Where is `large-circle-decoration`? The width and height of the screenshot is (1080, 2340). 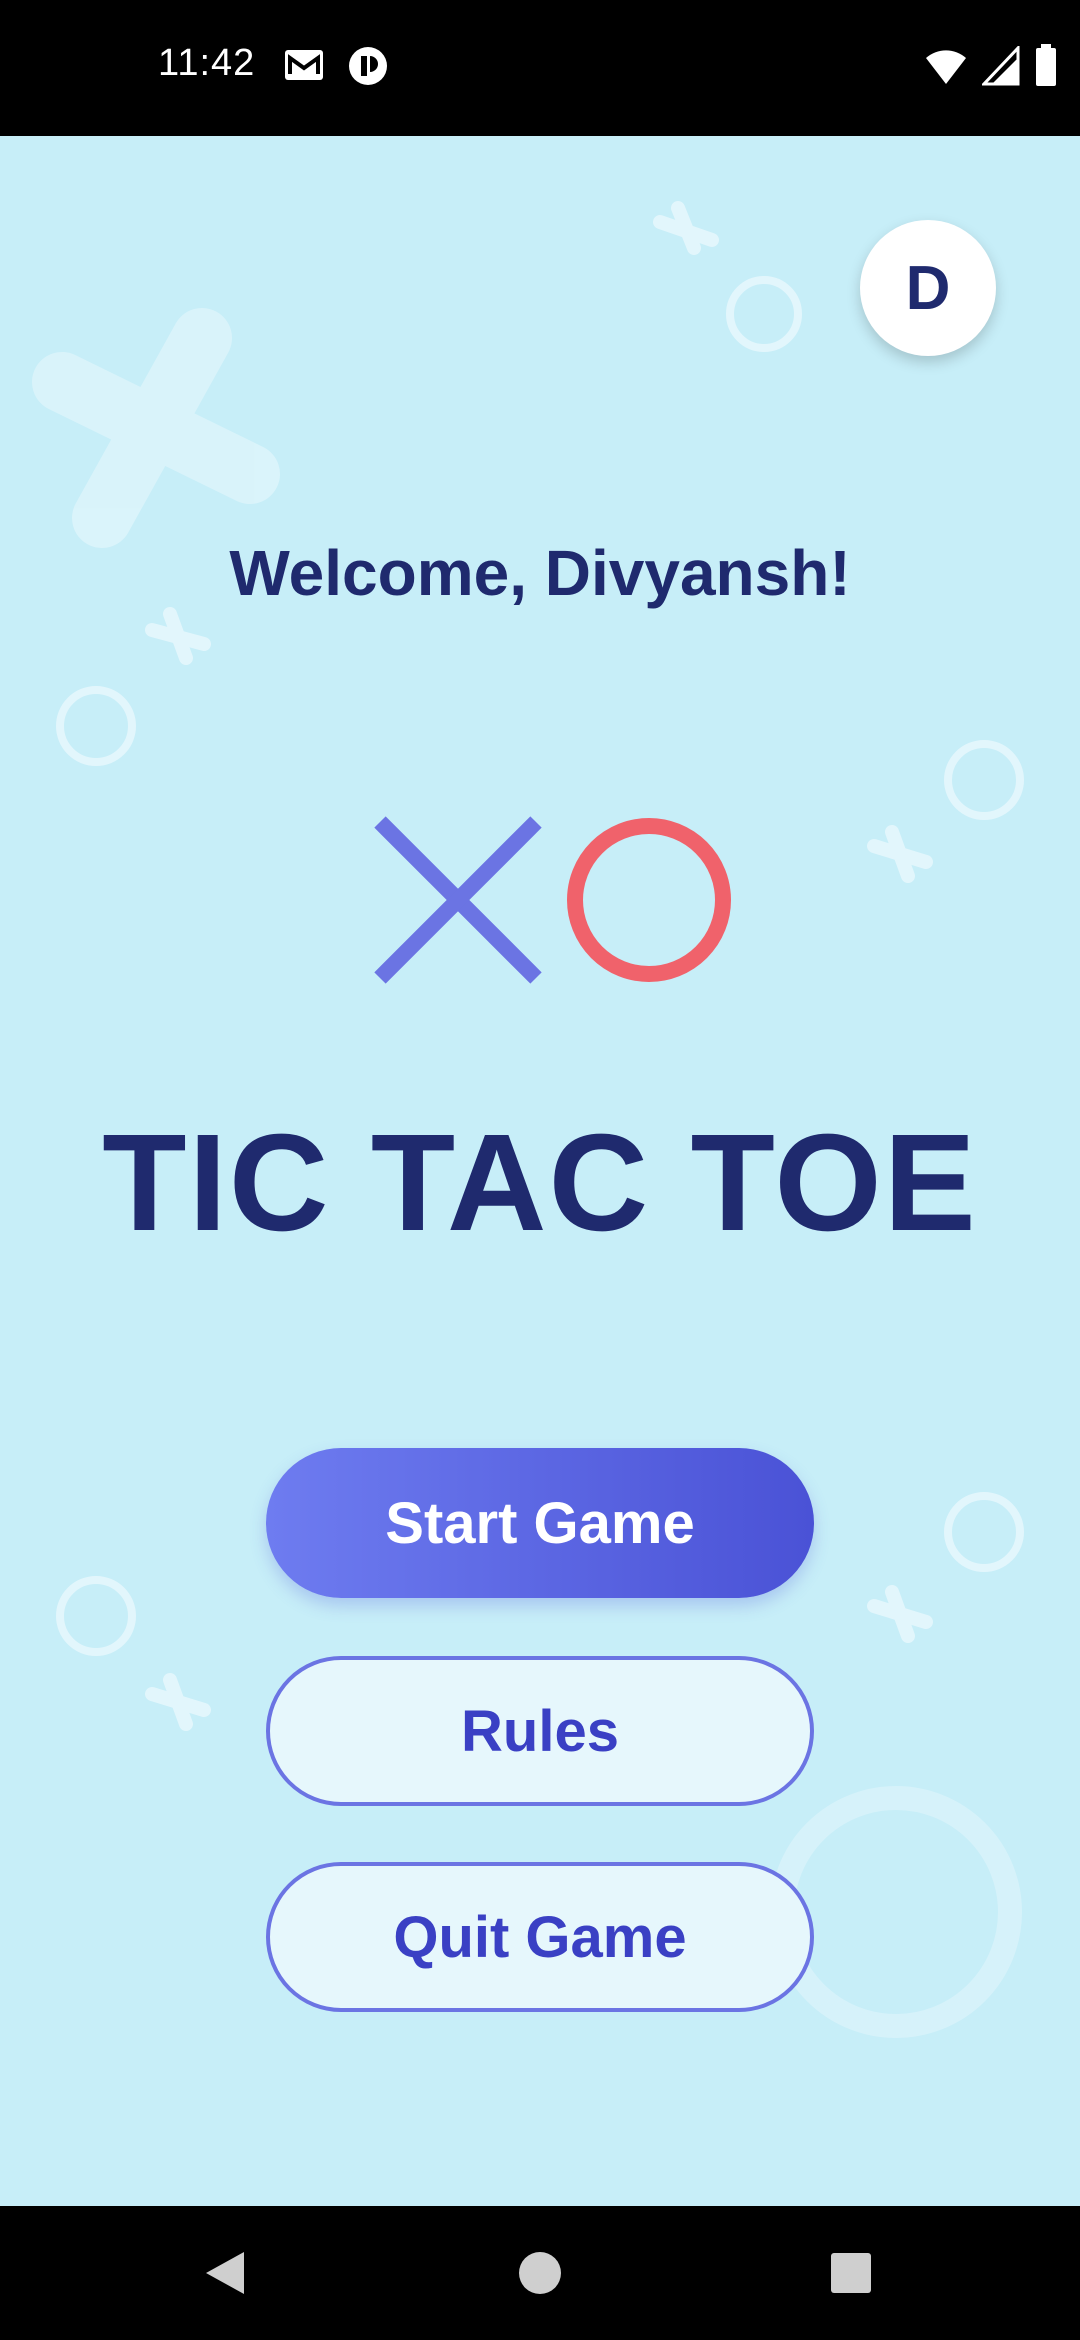
large-circle-decoration is located at coordinates (896, 1912).